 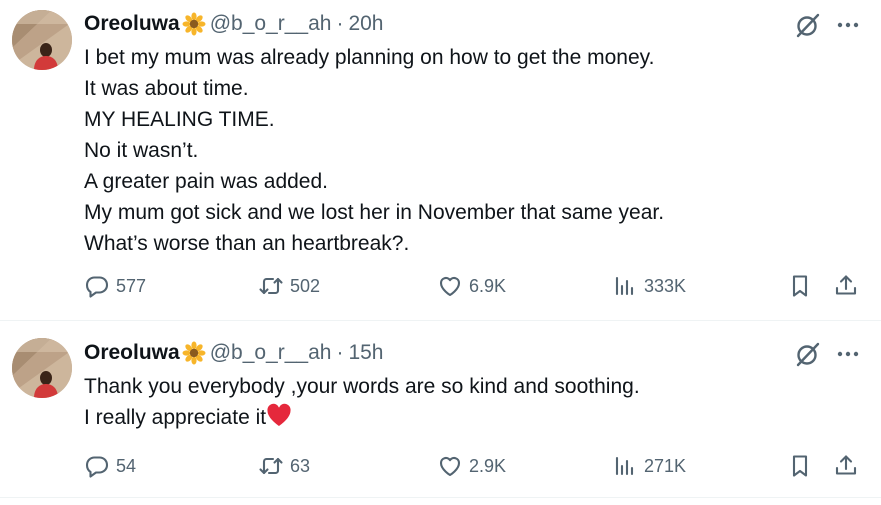 I want to click on tweet-text-line: What’s worse than an heartbreak?., so click(x=247, y=243).